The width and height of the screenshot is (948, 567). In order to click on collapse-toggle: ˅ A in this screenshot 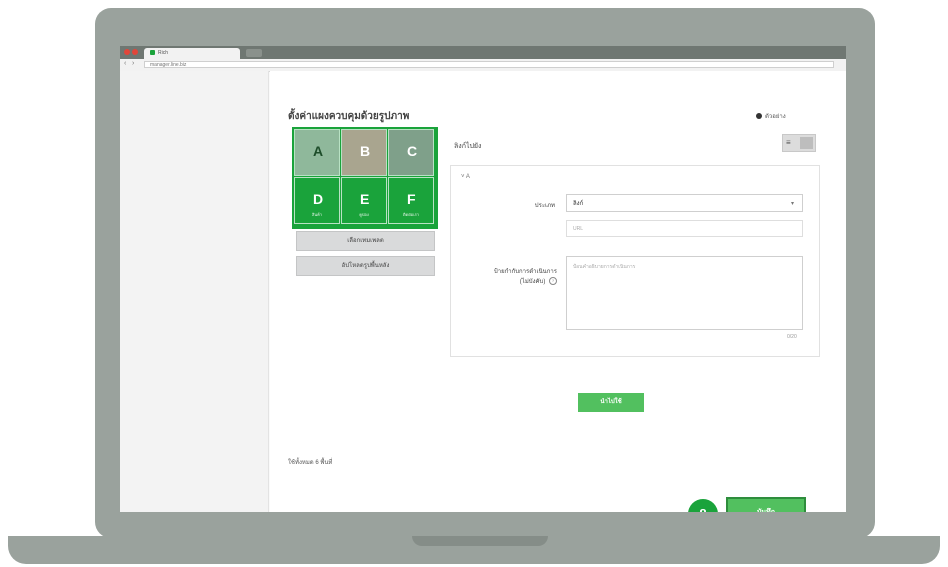, I will do `click(465, 177)`.